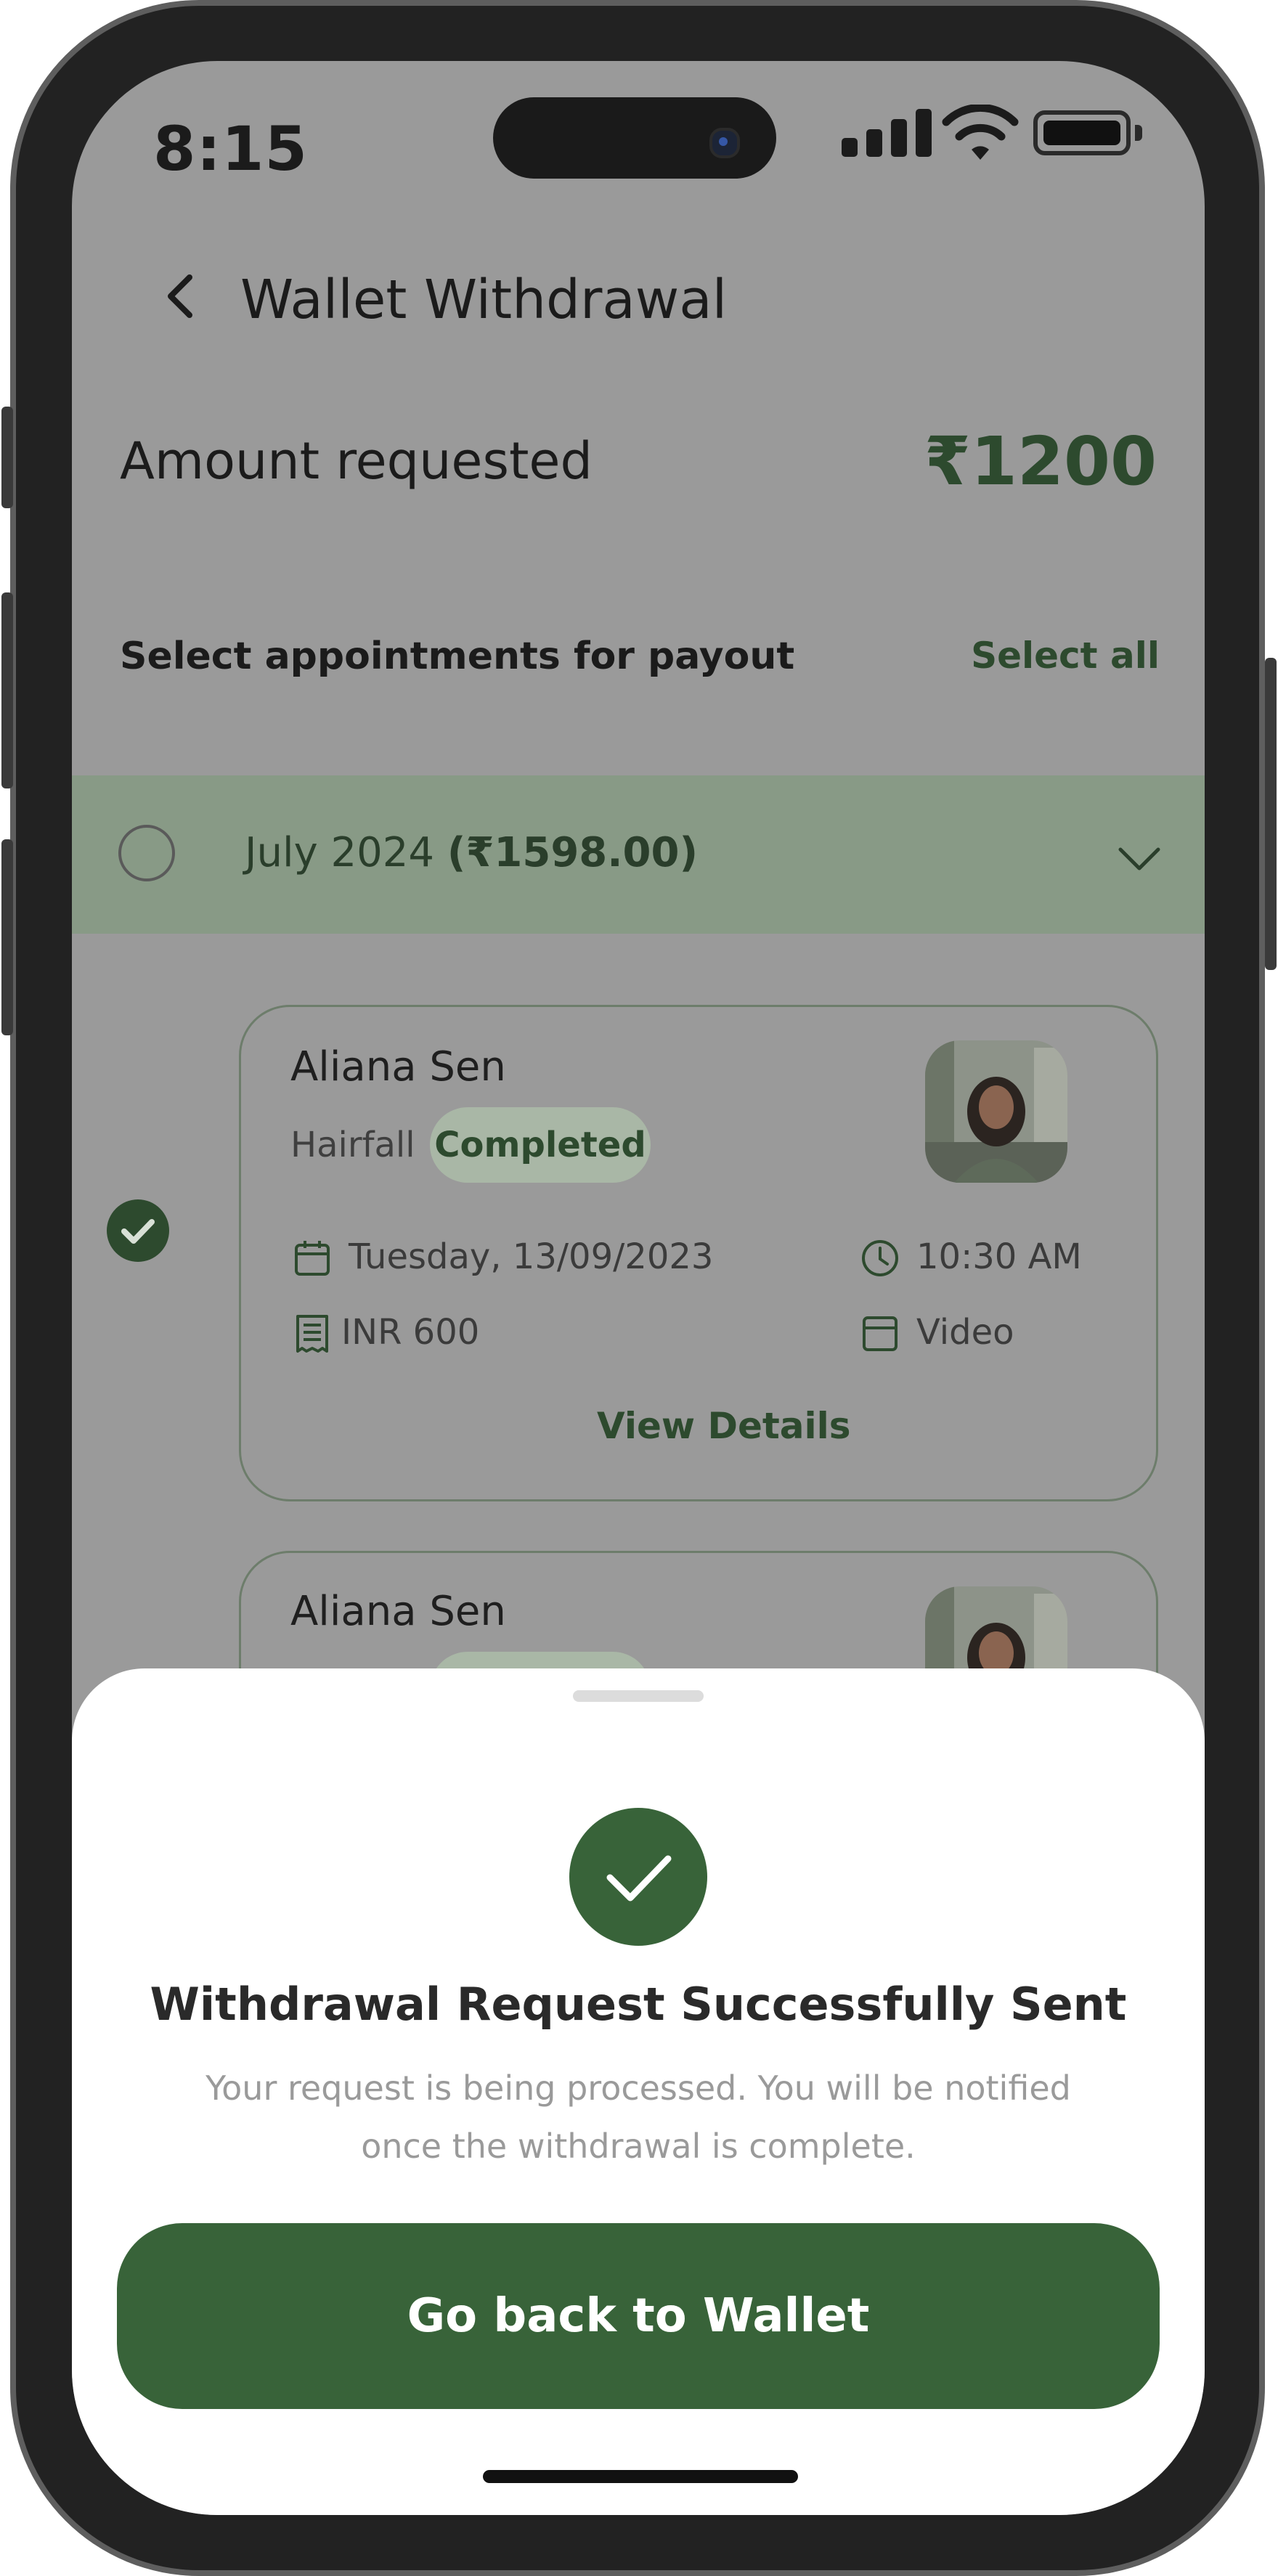  What do you see at coordinates (231, 148) in the screenshot?
I see `status-time: 8:15` at bounding box center [231, 148].